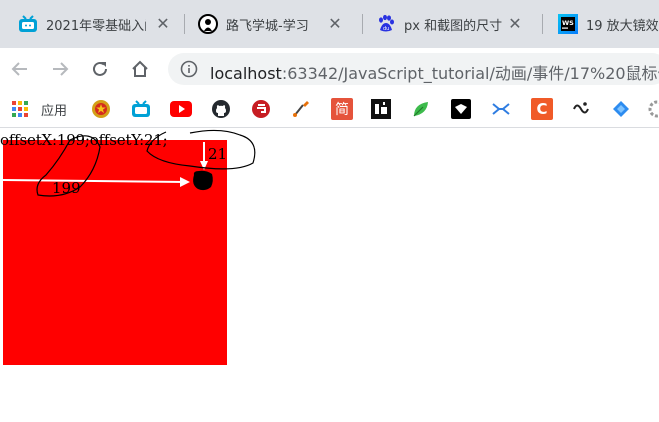 This screenshot has height=422, width=659. I want to click on arrow-right-icon, so click(61, 69).